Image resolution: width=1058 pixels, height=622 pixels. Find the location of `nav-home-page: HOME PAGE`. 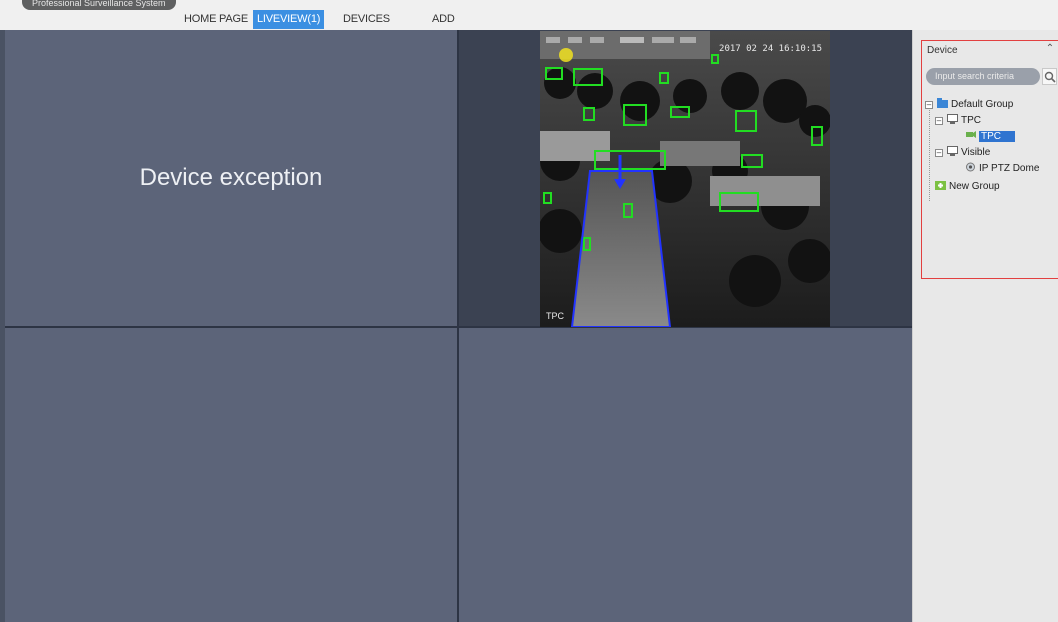

nav-home-page: HOME PAGE is located at coordinates (216, 19).